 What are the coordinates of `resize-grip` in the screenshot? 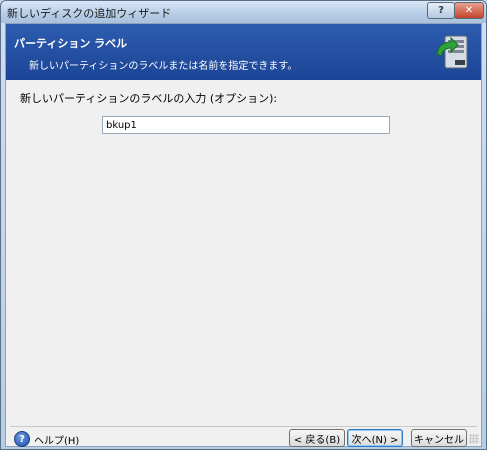 It's located at (474, 439).